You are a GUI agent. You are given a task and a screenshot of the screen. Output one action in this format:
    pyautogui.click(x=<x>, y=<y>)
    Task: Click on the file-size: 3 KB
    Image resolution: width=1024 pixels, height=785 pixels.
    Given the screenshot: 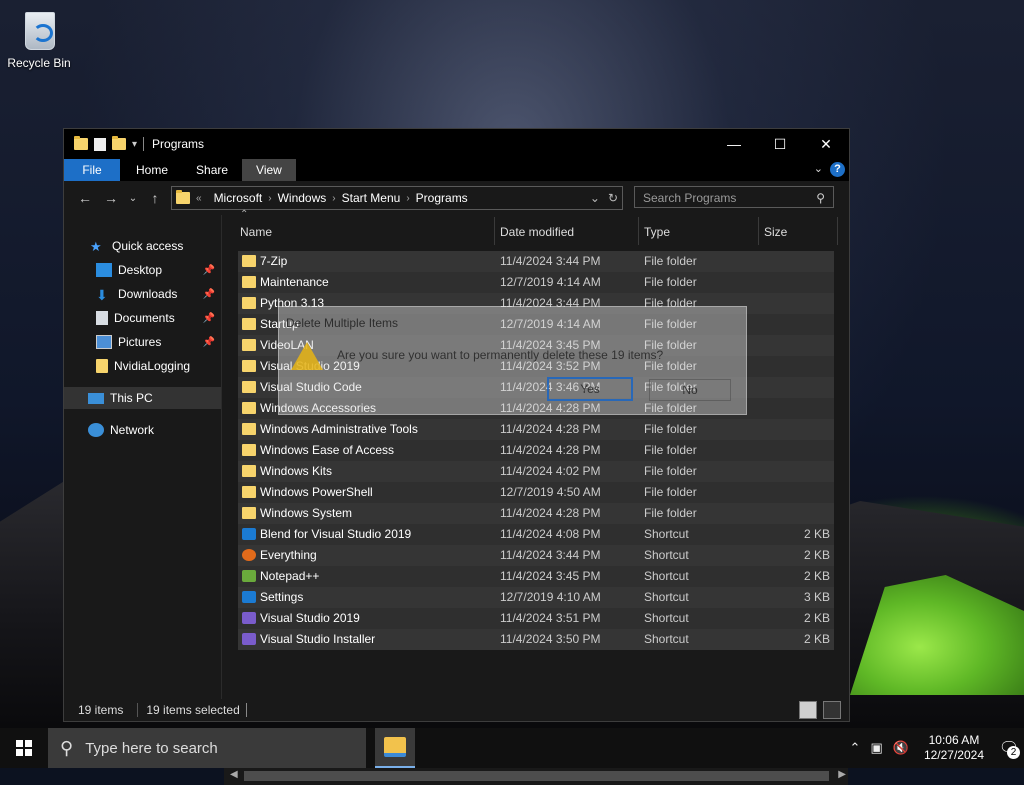 What is the action you would take?
    pyautogui.click(x=816, y=597)
    